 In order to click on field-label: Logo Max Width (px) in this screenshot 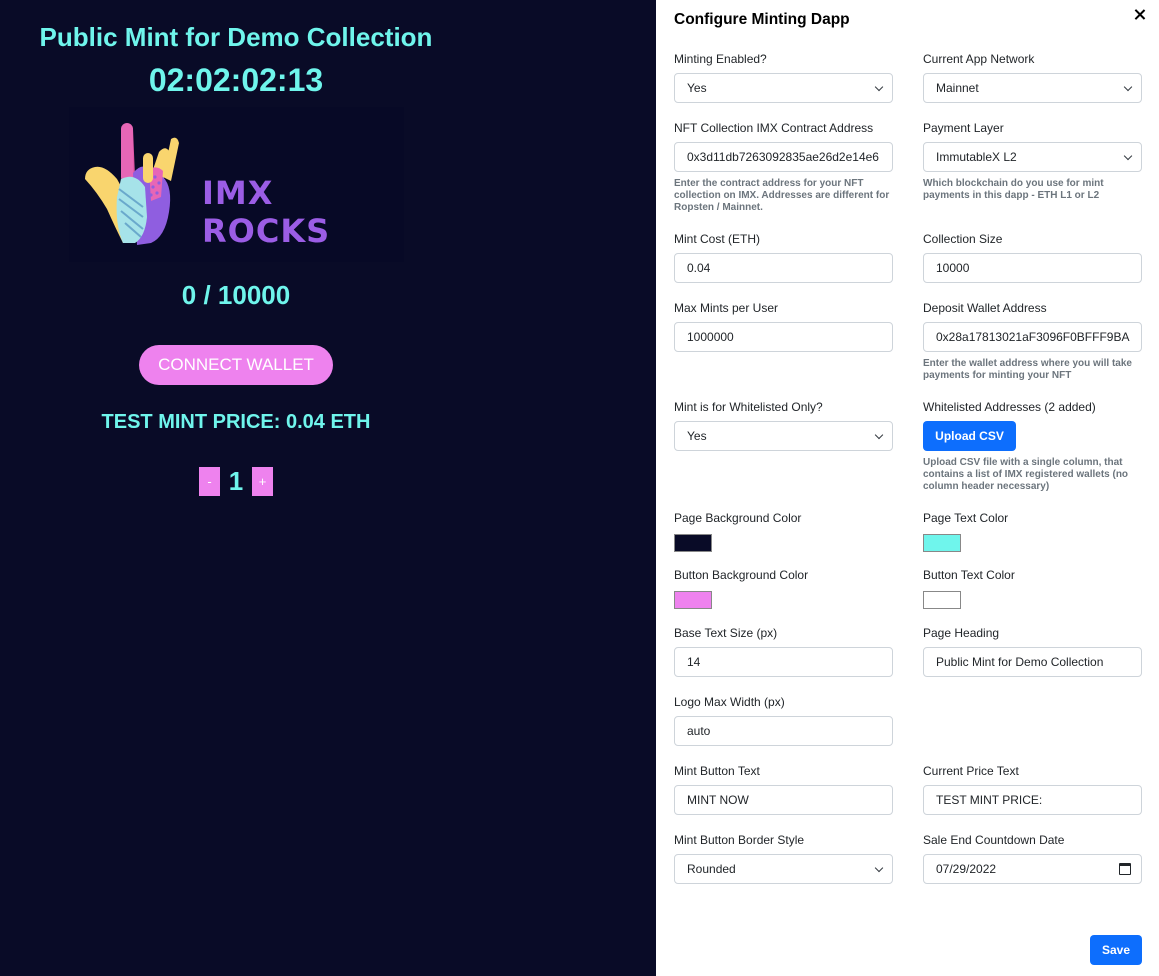, I will do `click(729, 702)`.